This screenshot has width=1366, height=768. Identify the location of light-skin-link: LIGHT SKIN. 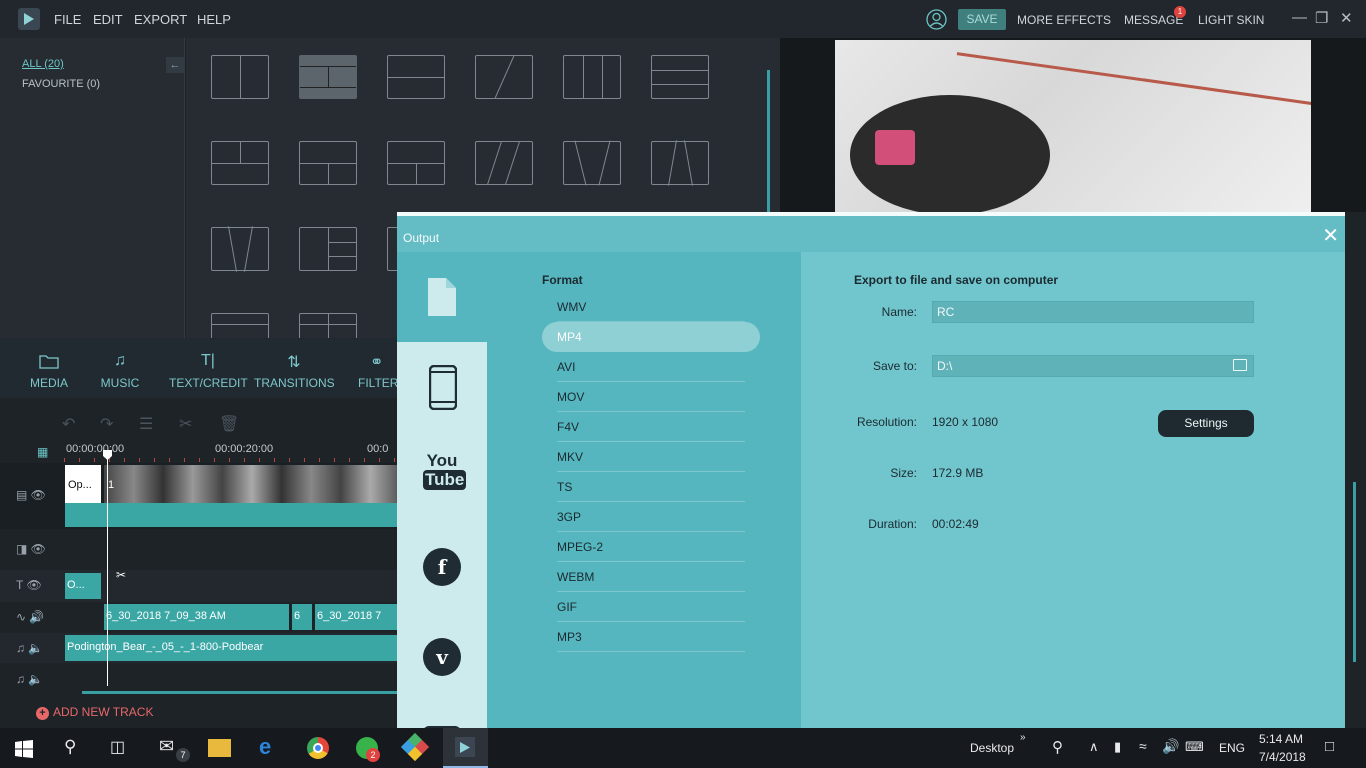
(1231, 20).